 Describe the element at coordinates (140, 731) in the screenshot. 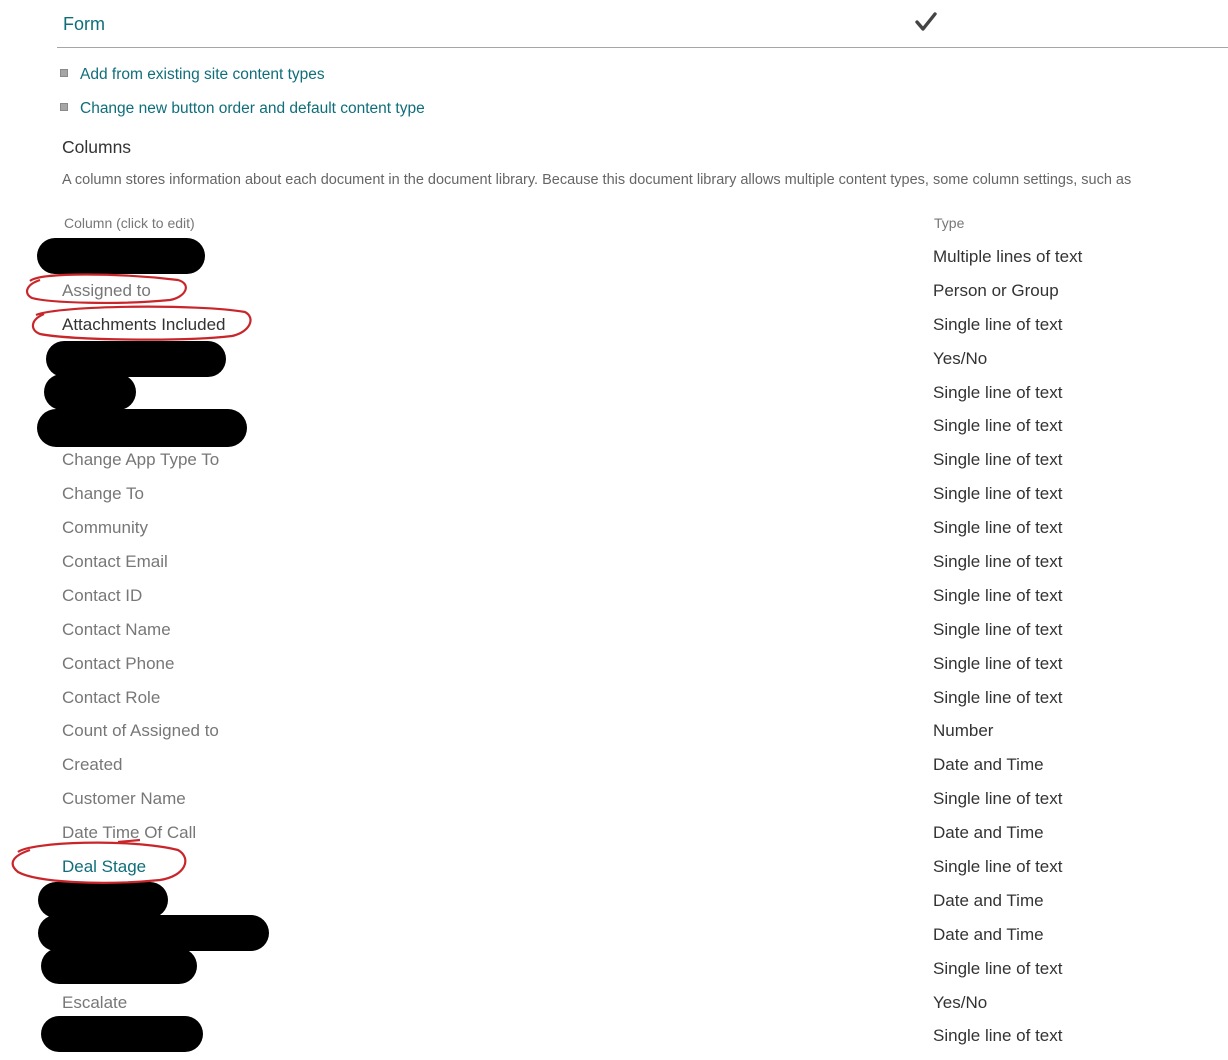

I see `column-name-link: Count of Assigned to` at that location.